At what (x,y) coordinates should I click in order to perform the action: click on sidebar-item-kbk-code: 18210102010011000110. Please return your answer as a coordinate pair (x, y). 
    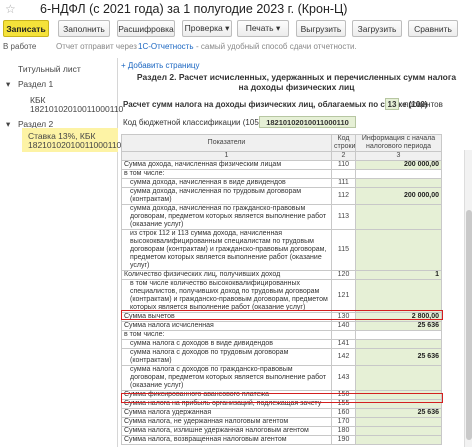
    Looking at the image, I should click on (76, 109).